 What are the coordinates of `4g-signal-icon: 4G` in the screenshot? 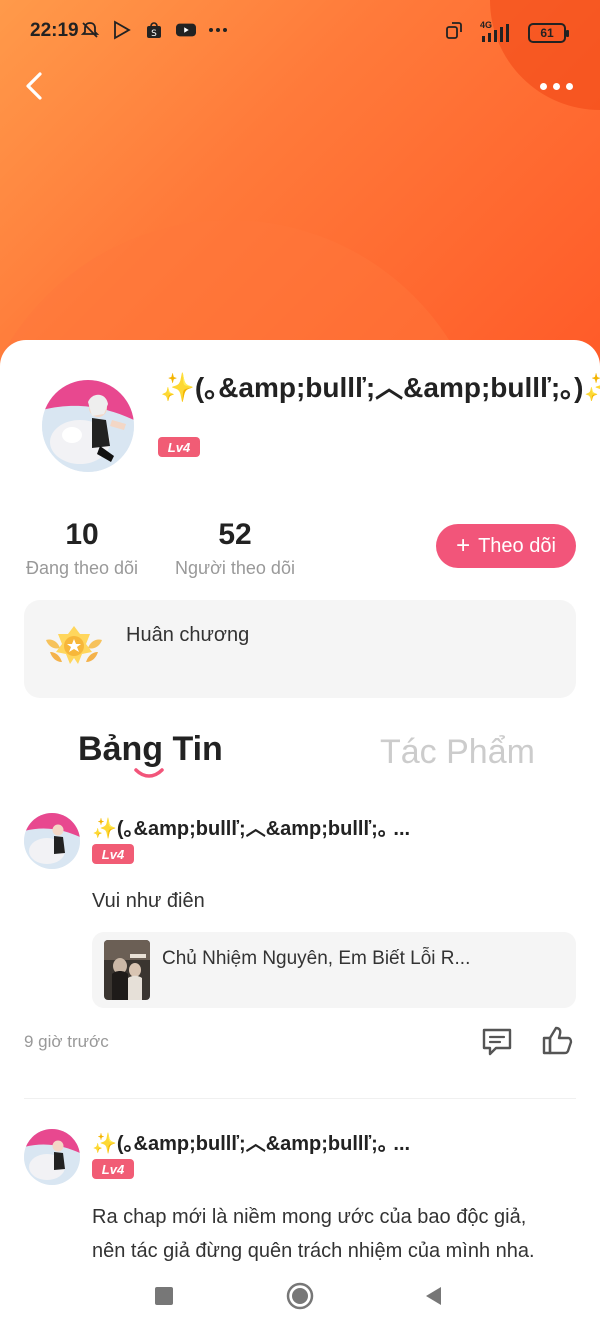 It's located at (496, 32).